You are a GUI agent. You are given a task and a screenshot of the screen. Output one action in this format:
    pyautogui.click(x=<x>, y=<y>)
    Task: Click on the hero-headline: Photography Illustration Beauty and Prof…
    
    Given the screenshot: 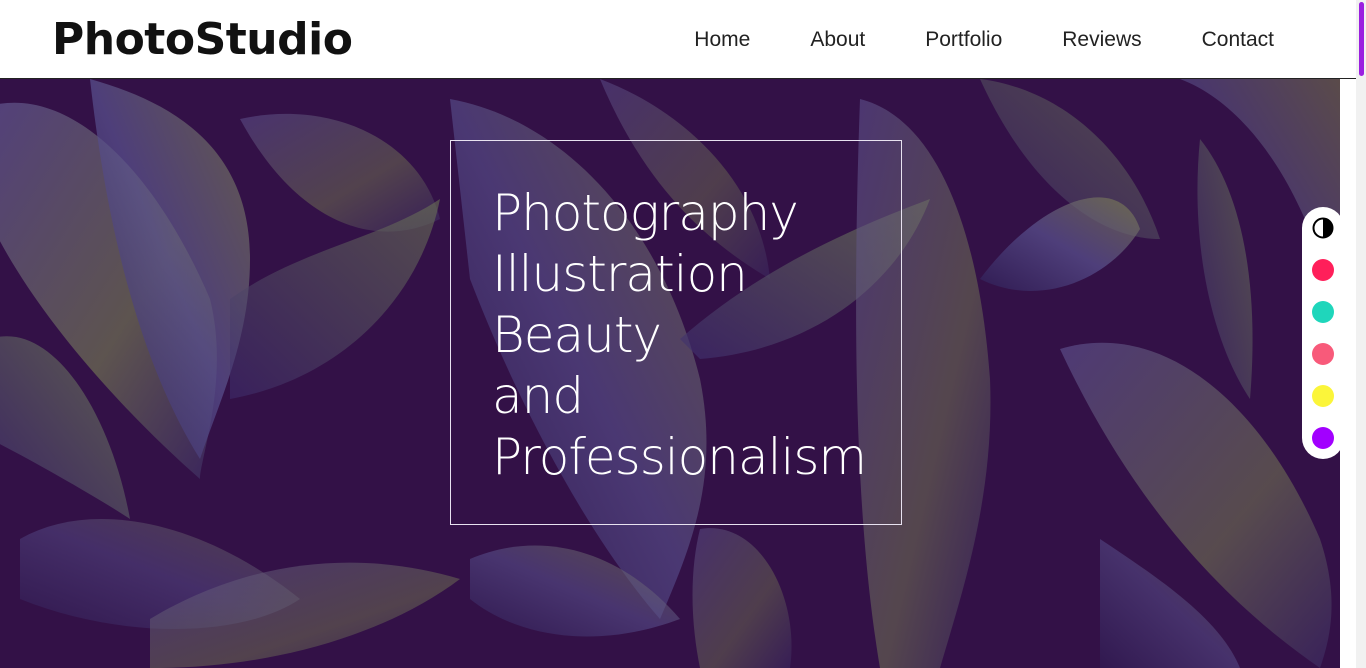 What is the action you would take?
    pyautogui.click(x=679, y=335)
    